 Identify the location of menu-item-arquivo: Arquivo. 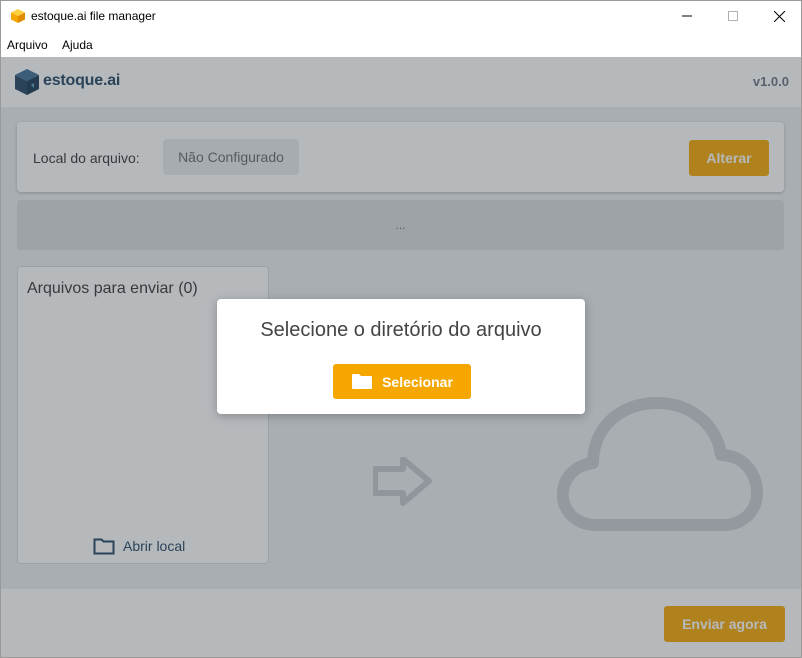
(27, 45).